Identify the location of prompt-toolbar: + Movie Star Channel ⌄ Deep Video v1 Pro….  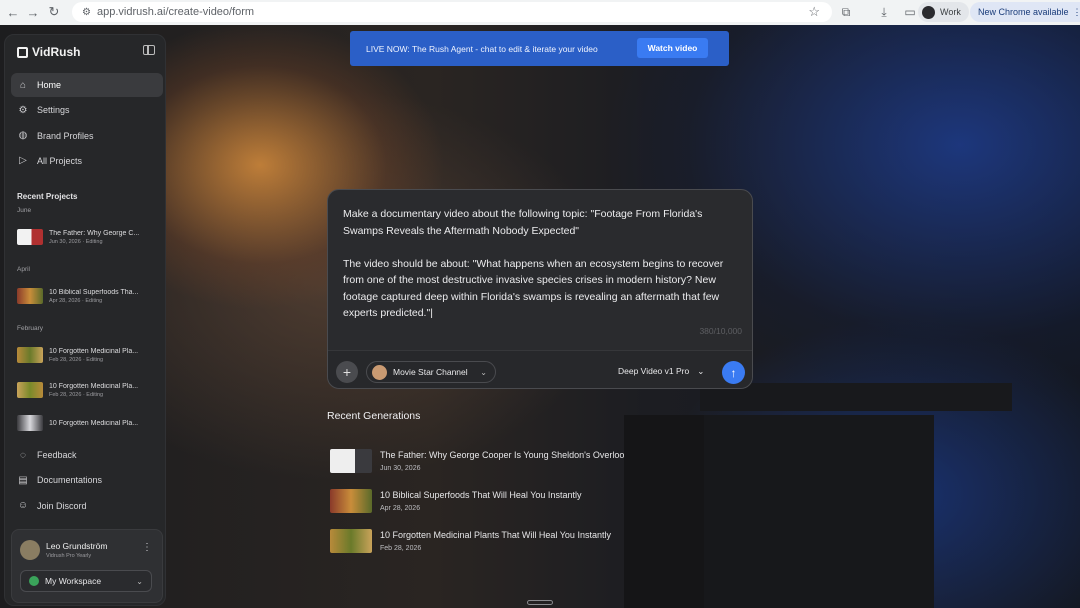
(540, 369).